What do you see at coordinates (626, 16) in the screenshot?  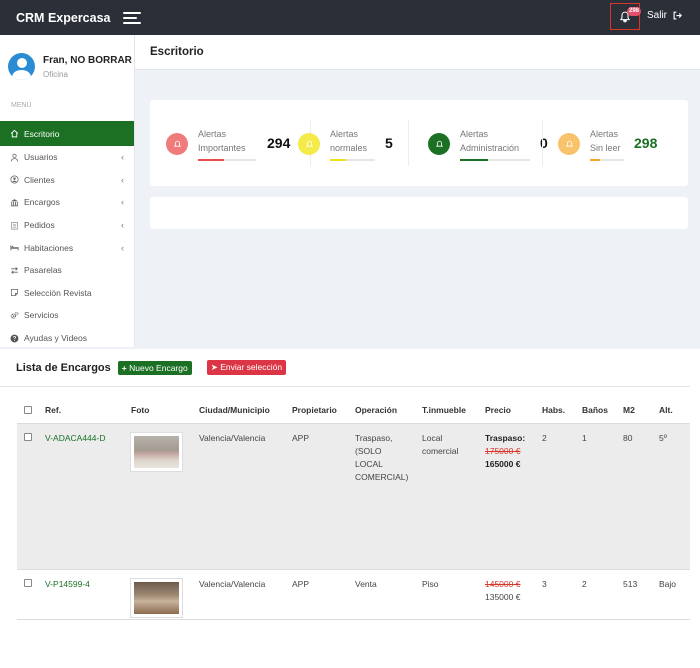 I see `notifications-button: 298` at bounding box center [626, 16].